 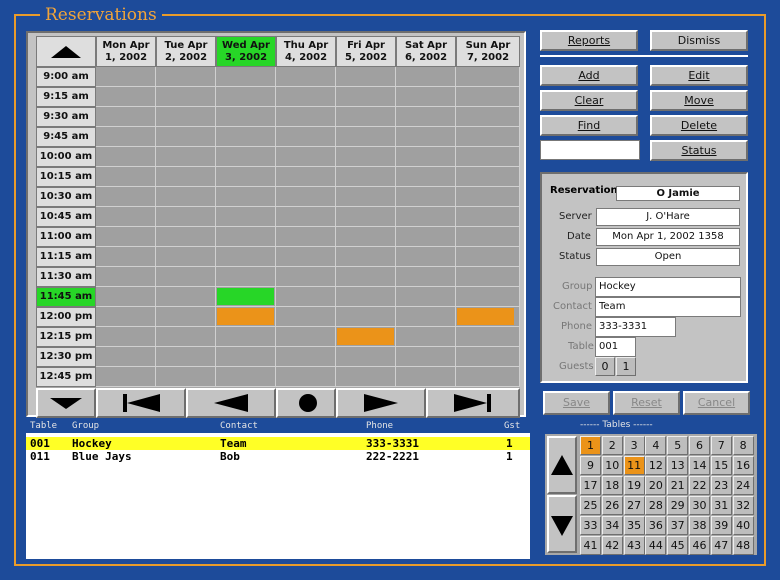 What do you see at coordinates (721, 525) in the screenshot?
I see `table-button: 39` at bounding box center [721, 525].